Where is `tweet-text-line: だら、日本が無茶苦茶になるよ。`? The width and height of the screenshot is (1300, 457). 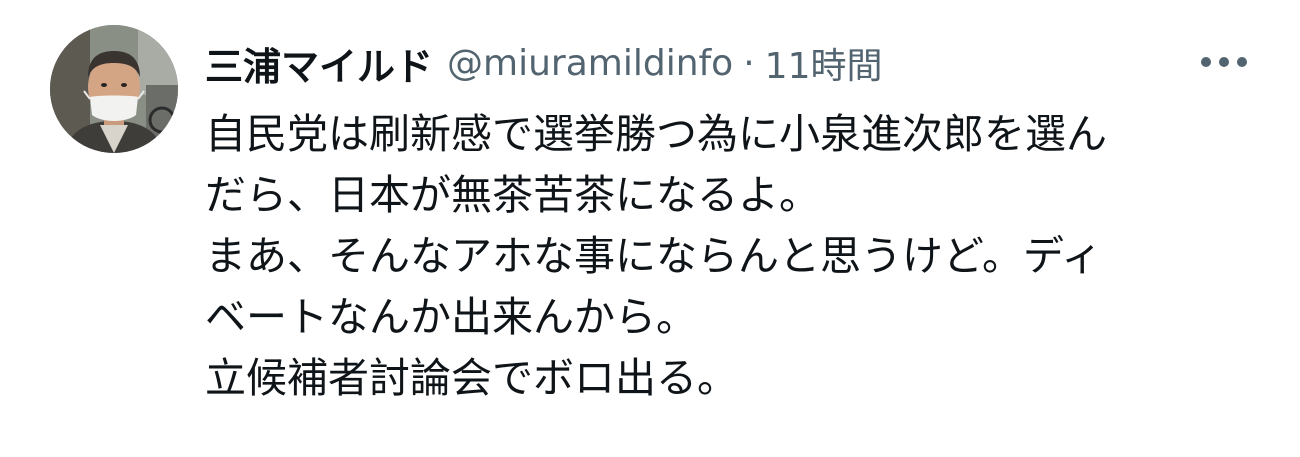 tweet-text-line: だら、日本が無茶苦茶になるよ。 is located at coordinates (512, 195).